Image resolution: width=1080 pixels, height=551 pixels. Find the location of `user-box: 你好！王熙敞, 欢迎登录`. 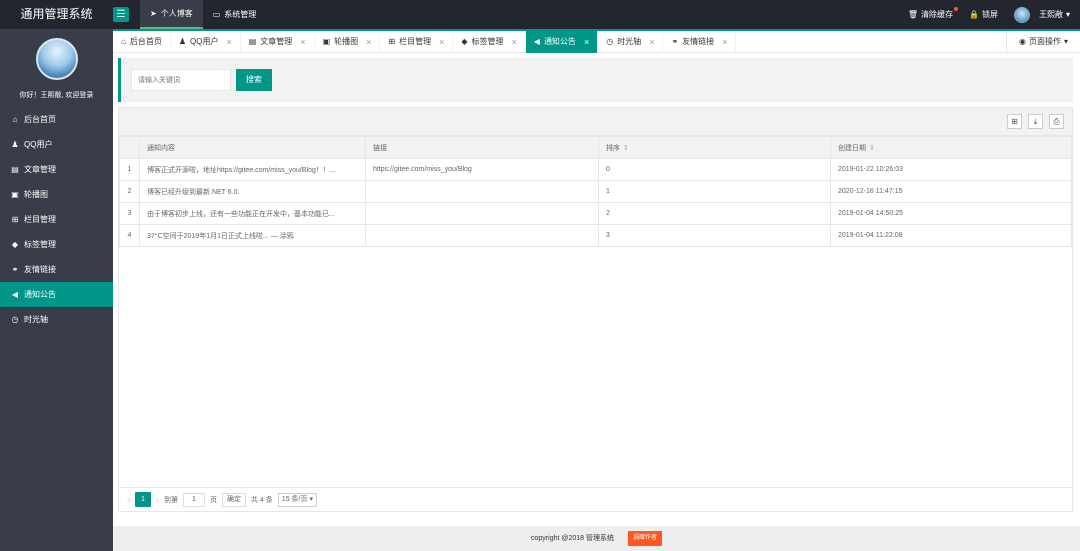

user-box: 你好！王熙敞, 欢迎登录 is located at coordinates (56, 67).